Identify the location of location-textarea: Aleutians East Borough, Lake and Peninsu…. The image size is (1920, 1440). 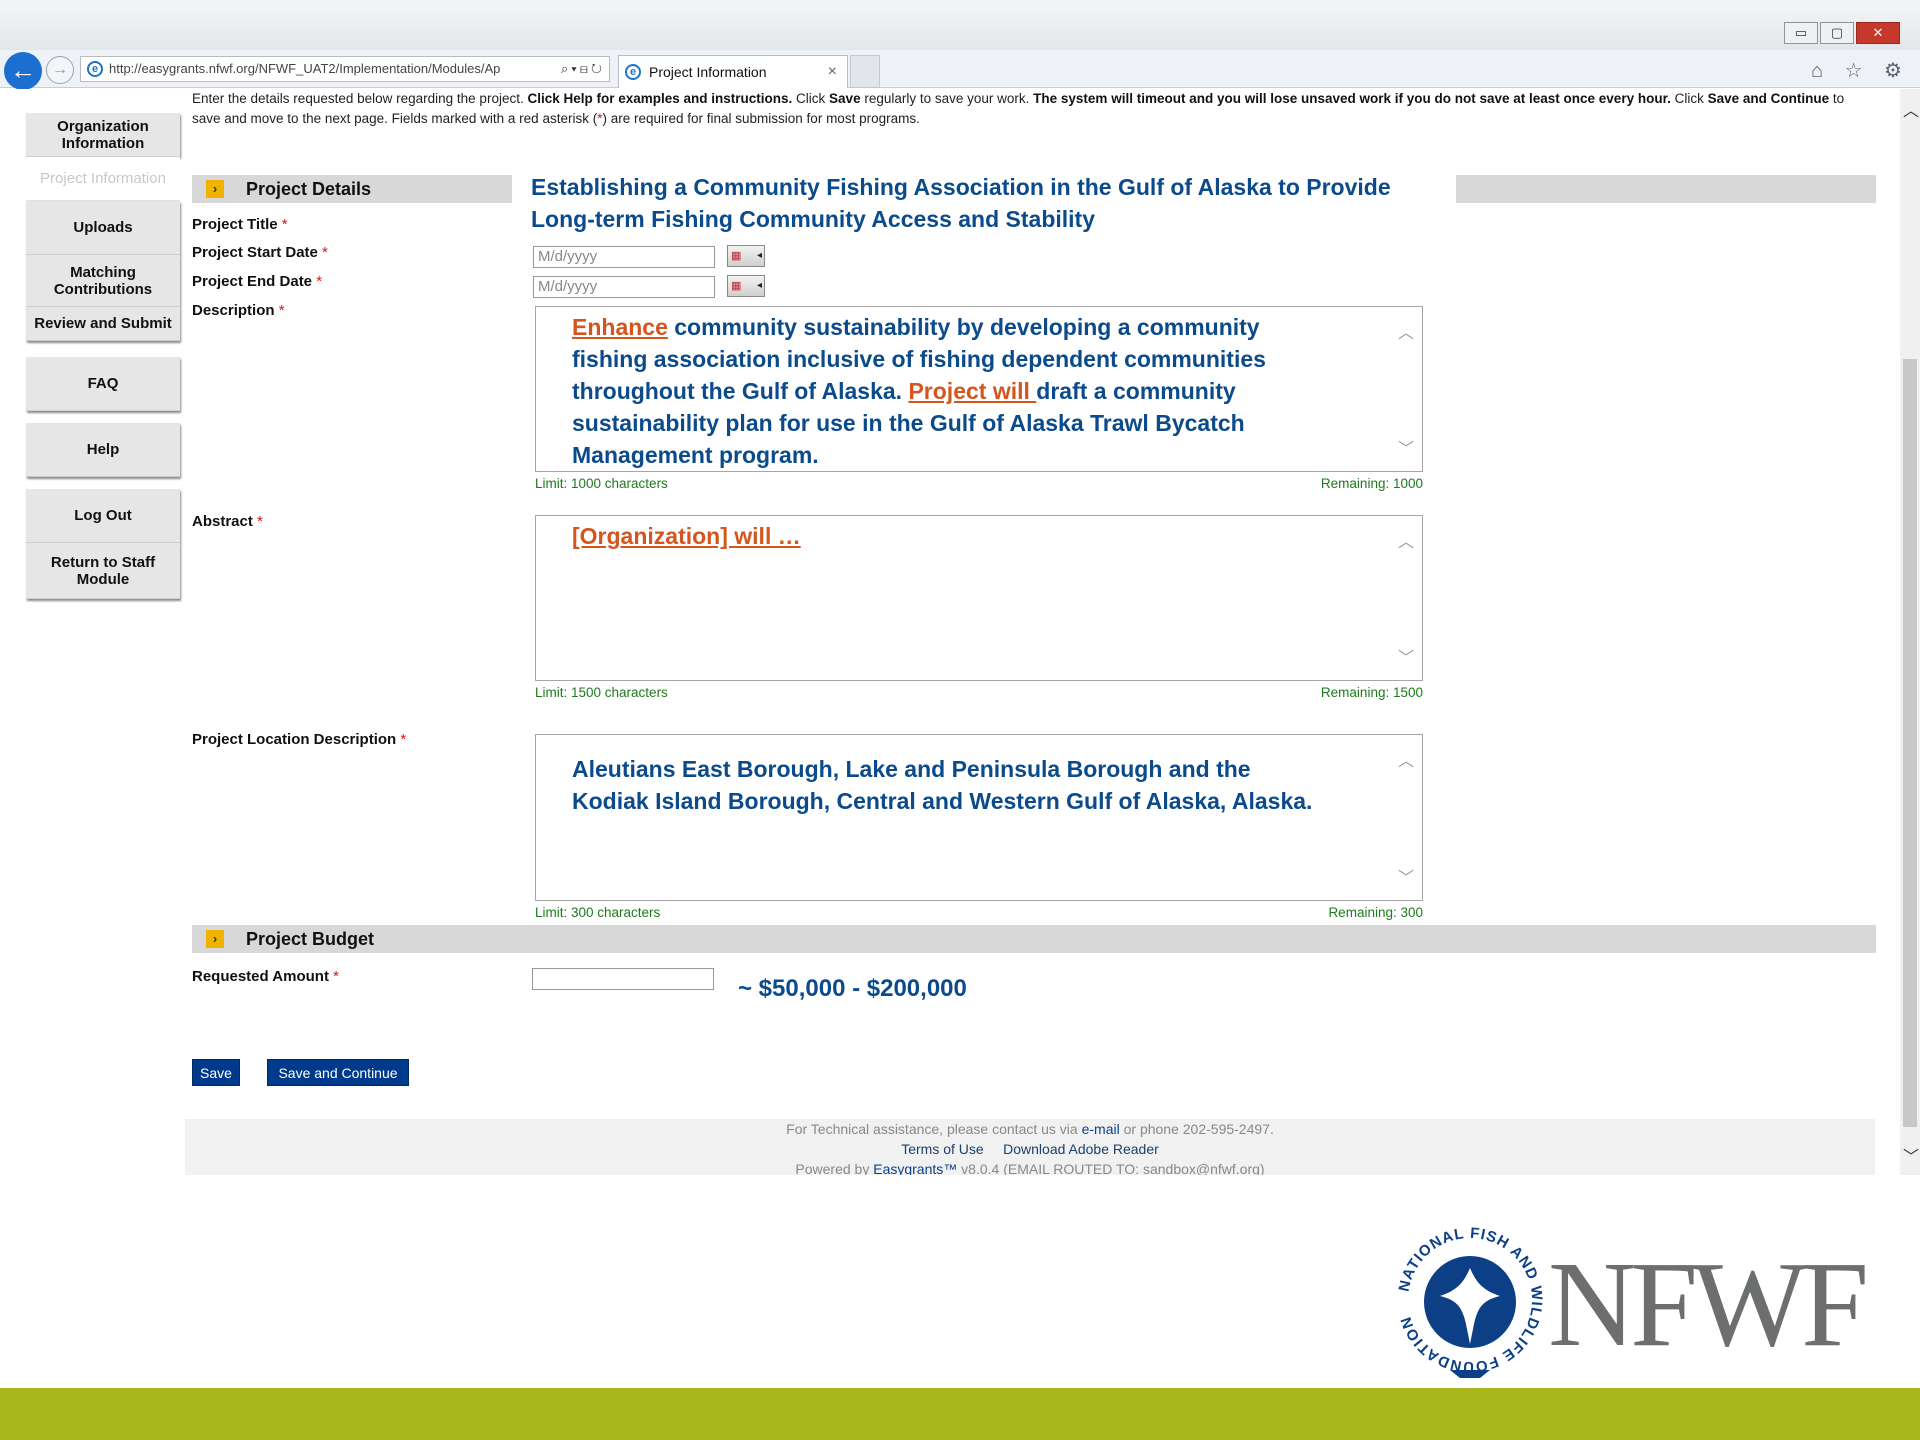
(979, 817).